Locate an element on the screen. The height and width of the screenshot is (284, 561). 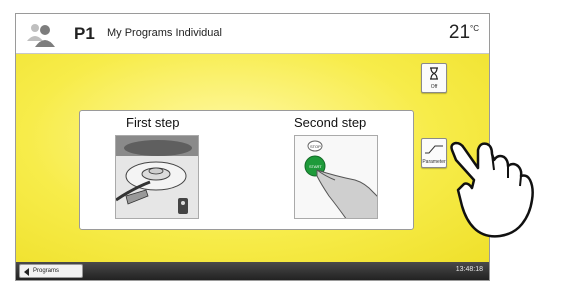
clock-time: 13:48:18 is located at coordinates (469, 269).